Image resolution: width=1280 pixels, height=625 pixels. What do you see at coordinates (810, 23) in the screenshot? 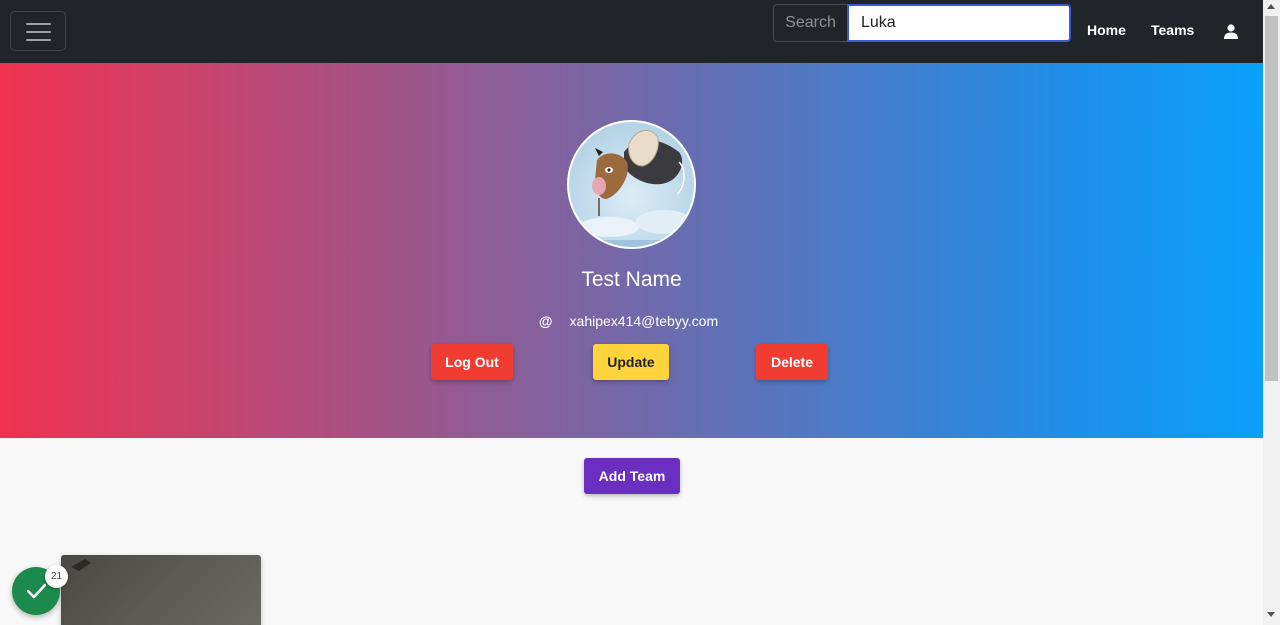
I see `search-addon-label: Search` at bounding box center [810, 23].